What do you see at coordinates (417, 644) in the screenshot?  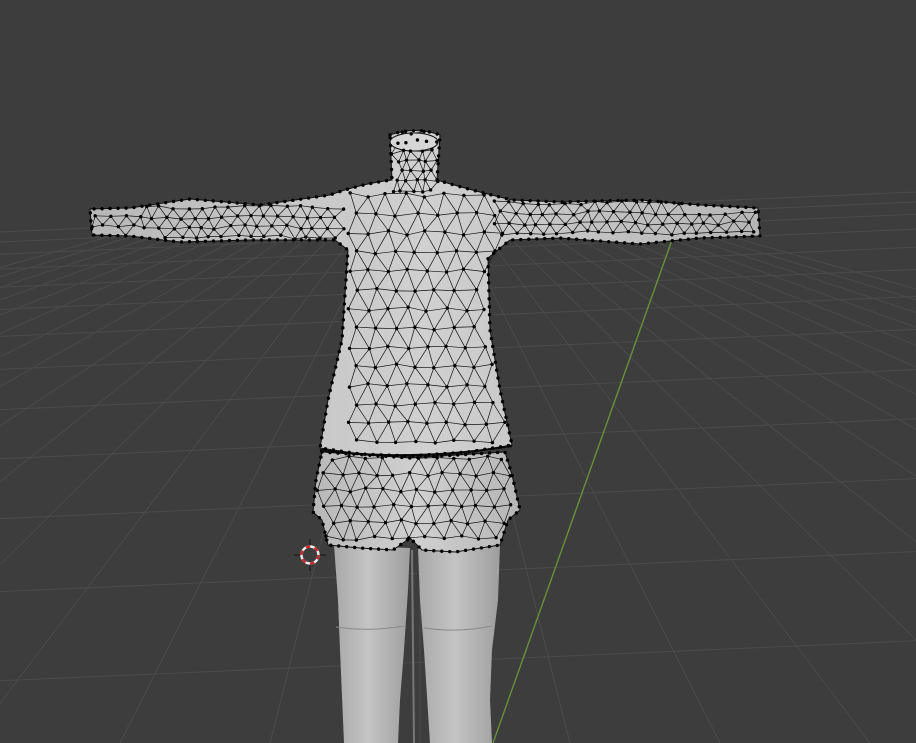 I see `character-legs` at bounding box center [417, 644].